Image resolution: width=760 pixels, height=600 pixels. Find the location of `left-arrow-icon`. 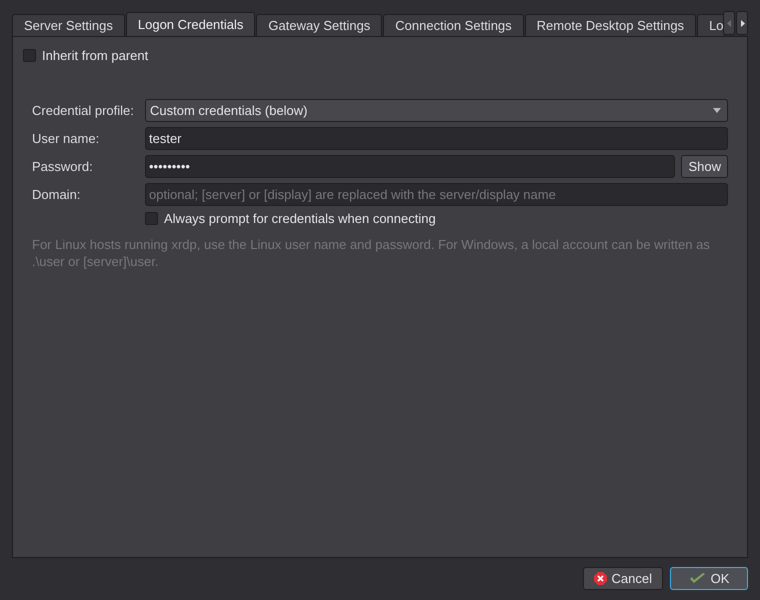

left-arrow-icon is located at coordinates (729, 23).